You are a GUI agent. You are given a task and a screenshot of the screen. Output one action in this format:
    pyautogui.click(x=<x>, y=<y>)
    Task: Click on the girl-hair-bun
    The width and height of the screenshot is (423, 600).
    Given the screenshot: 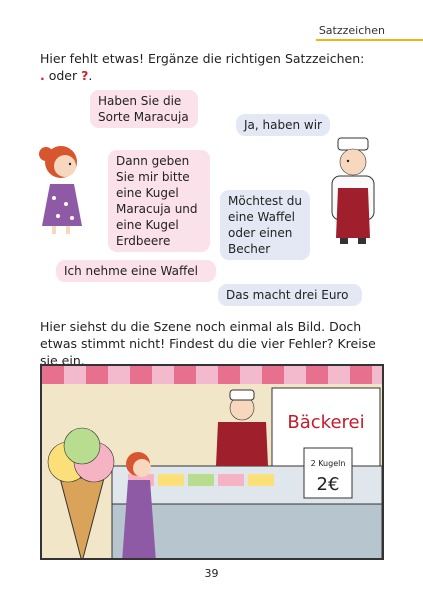 What is the action you would take?
    pyautogui.click(x=46, y=154)
    